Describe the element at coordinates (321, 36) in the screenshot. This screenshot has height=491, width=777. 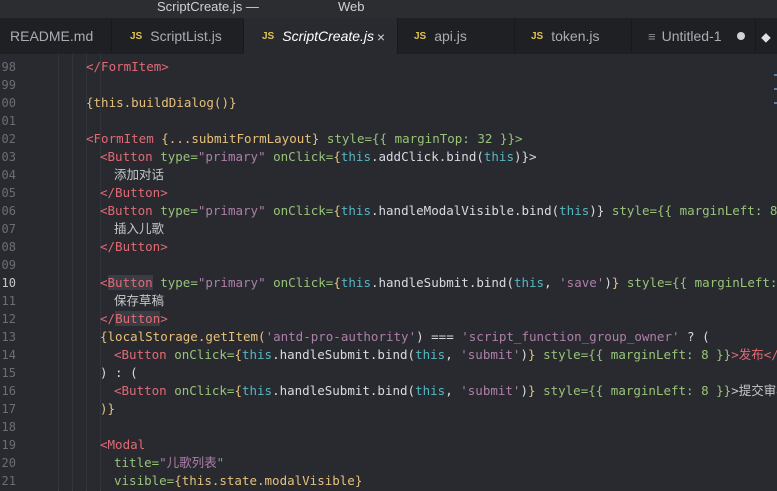
I see `tab-scriptcreate: JS ScriptCreate.js ×` at that location.